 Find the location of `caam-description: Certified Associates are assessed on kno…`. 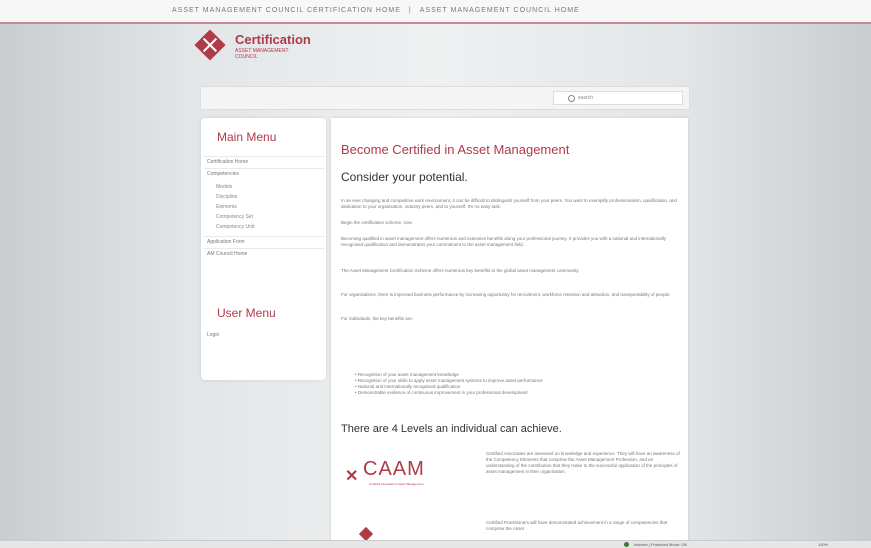

caam-description: Certified Associates are assessed on kno… is located at coordinates (583, 462).